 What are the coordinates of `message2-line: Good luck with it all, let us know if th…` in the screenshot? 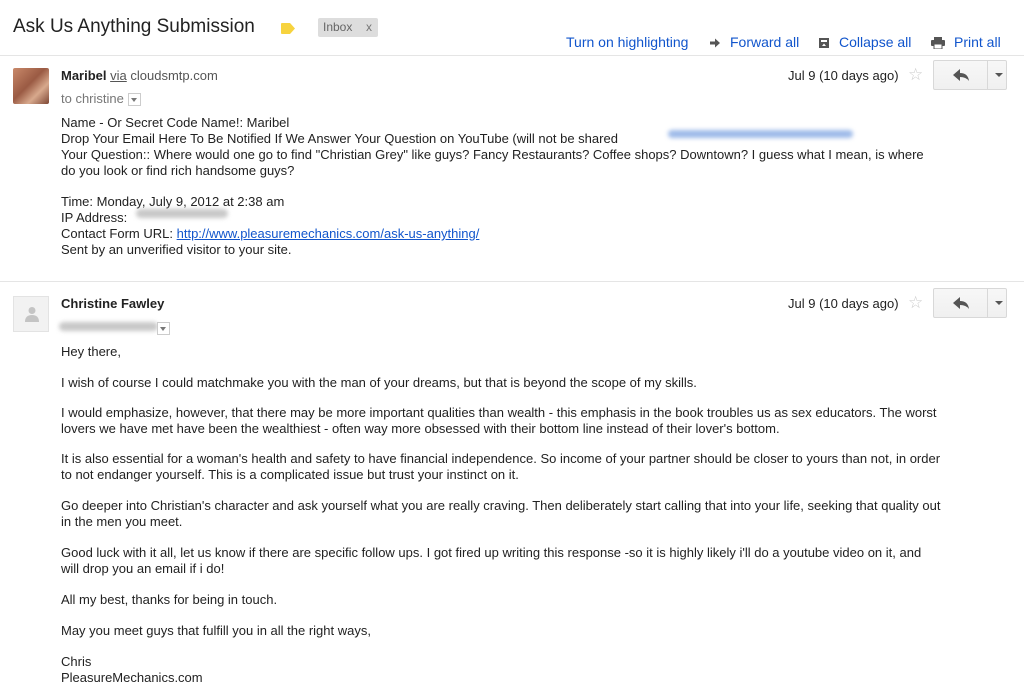 It's located at (491, 552).